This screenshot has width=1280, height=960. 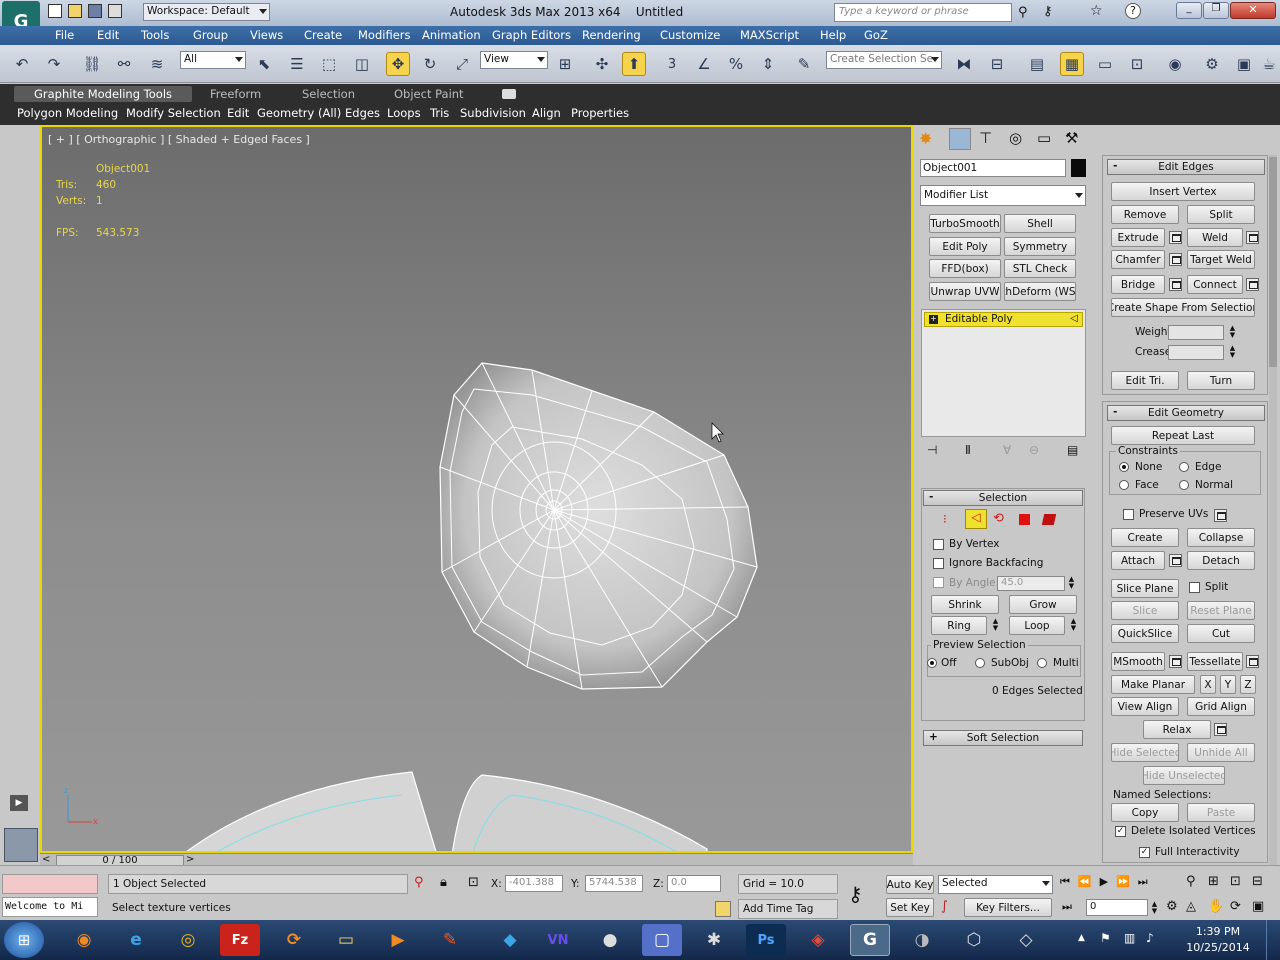 What do you see at coordinates (1221, 812) in the screenshot?
I see `paste-button: Paste` at bounding box center [1221, 812].